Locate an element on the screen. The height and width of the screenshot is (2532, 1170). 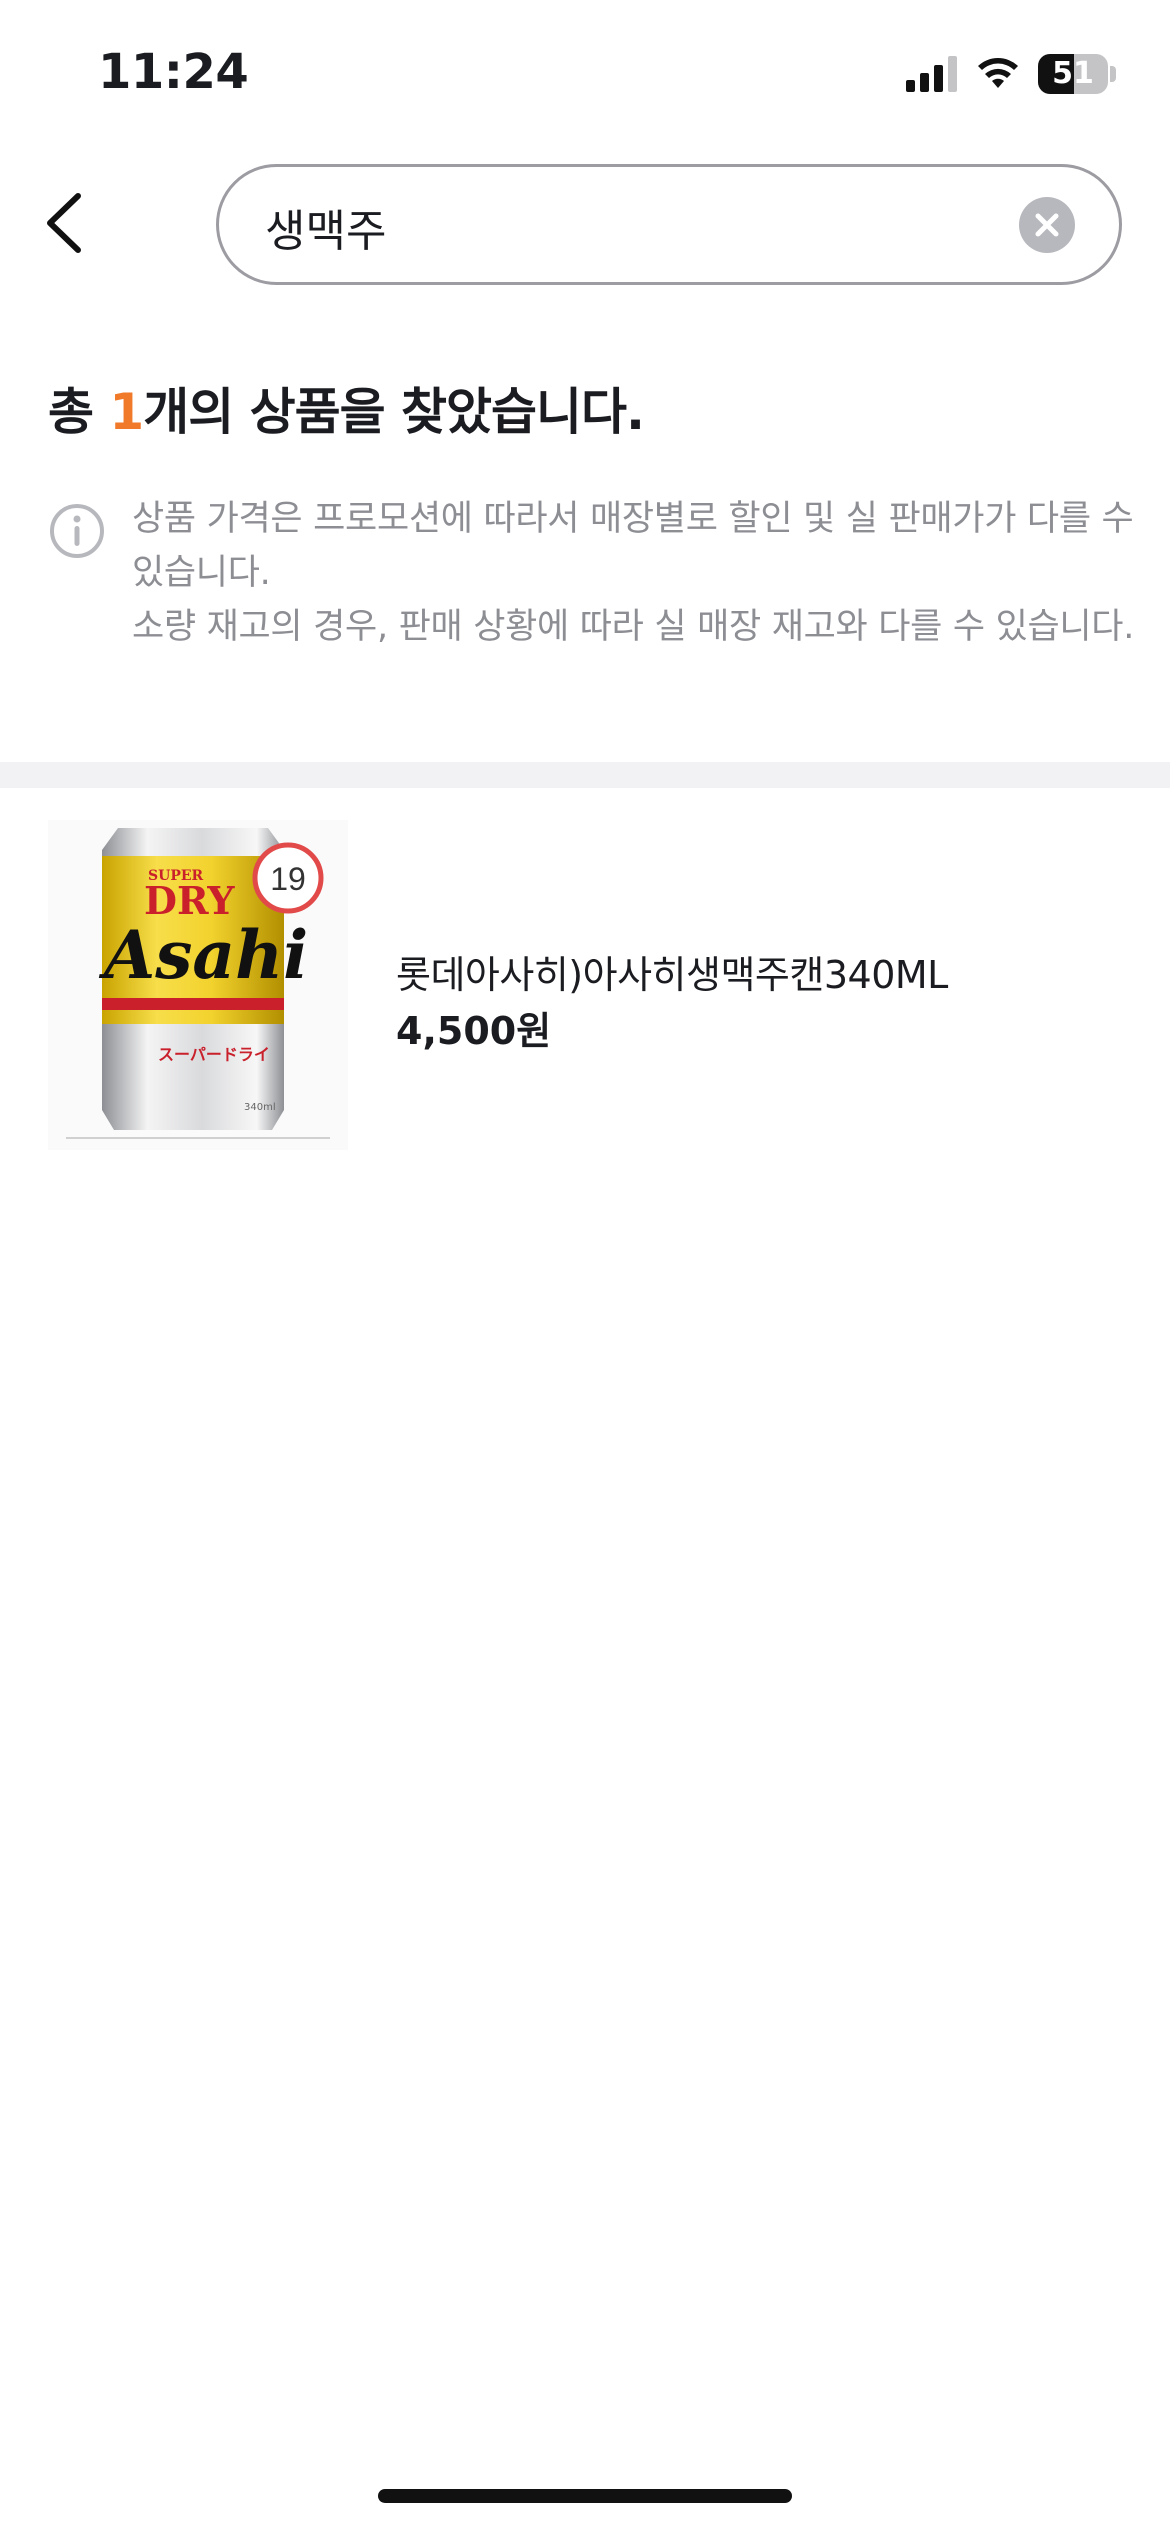
result-title-suffix: 개의 상품을 찾았습니다. is located at coordinates (394, 412).